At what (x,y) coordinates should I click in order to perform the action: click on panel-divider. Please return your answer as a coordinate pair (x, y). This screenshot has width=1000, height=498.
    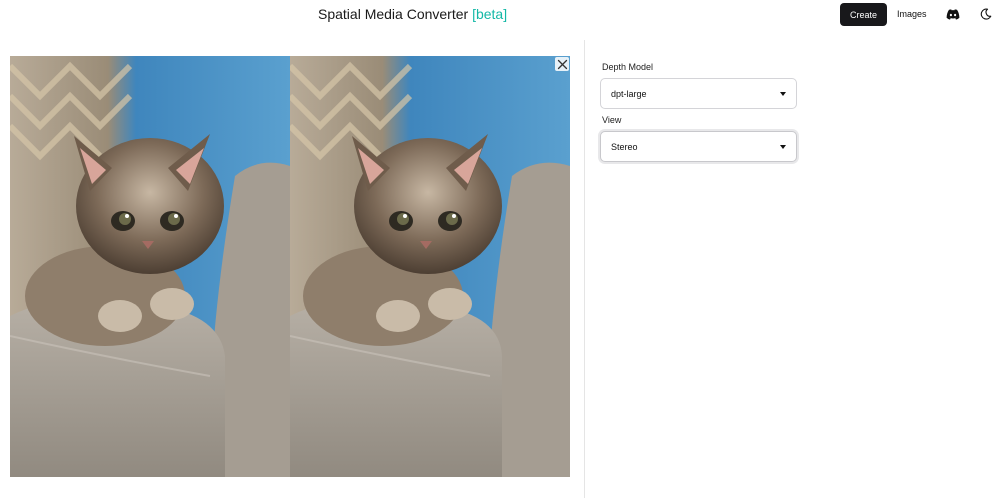
    Looking at the image, I should click on (584, 269).